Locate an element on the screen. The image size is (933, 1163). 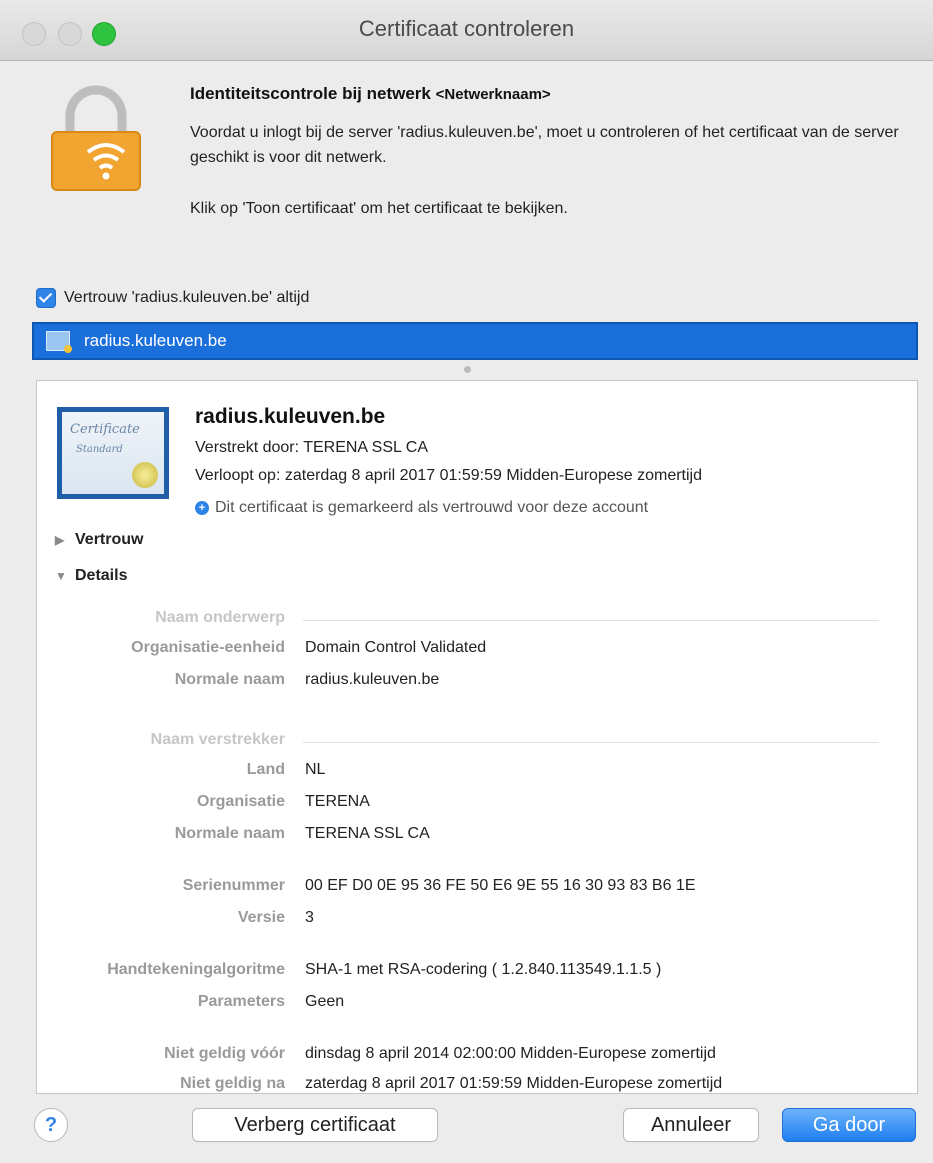
detail-label: Handtekeningalgoritme is located at coordinates (196, 969).